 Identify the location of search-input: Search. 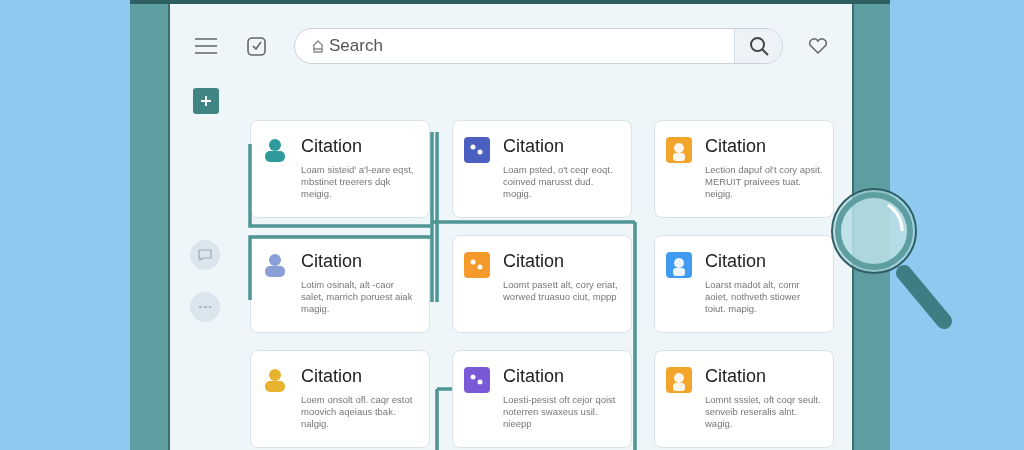
(529, 46).